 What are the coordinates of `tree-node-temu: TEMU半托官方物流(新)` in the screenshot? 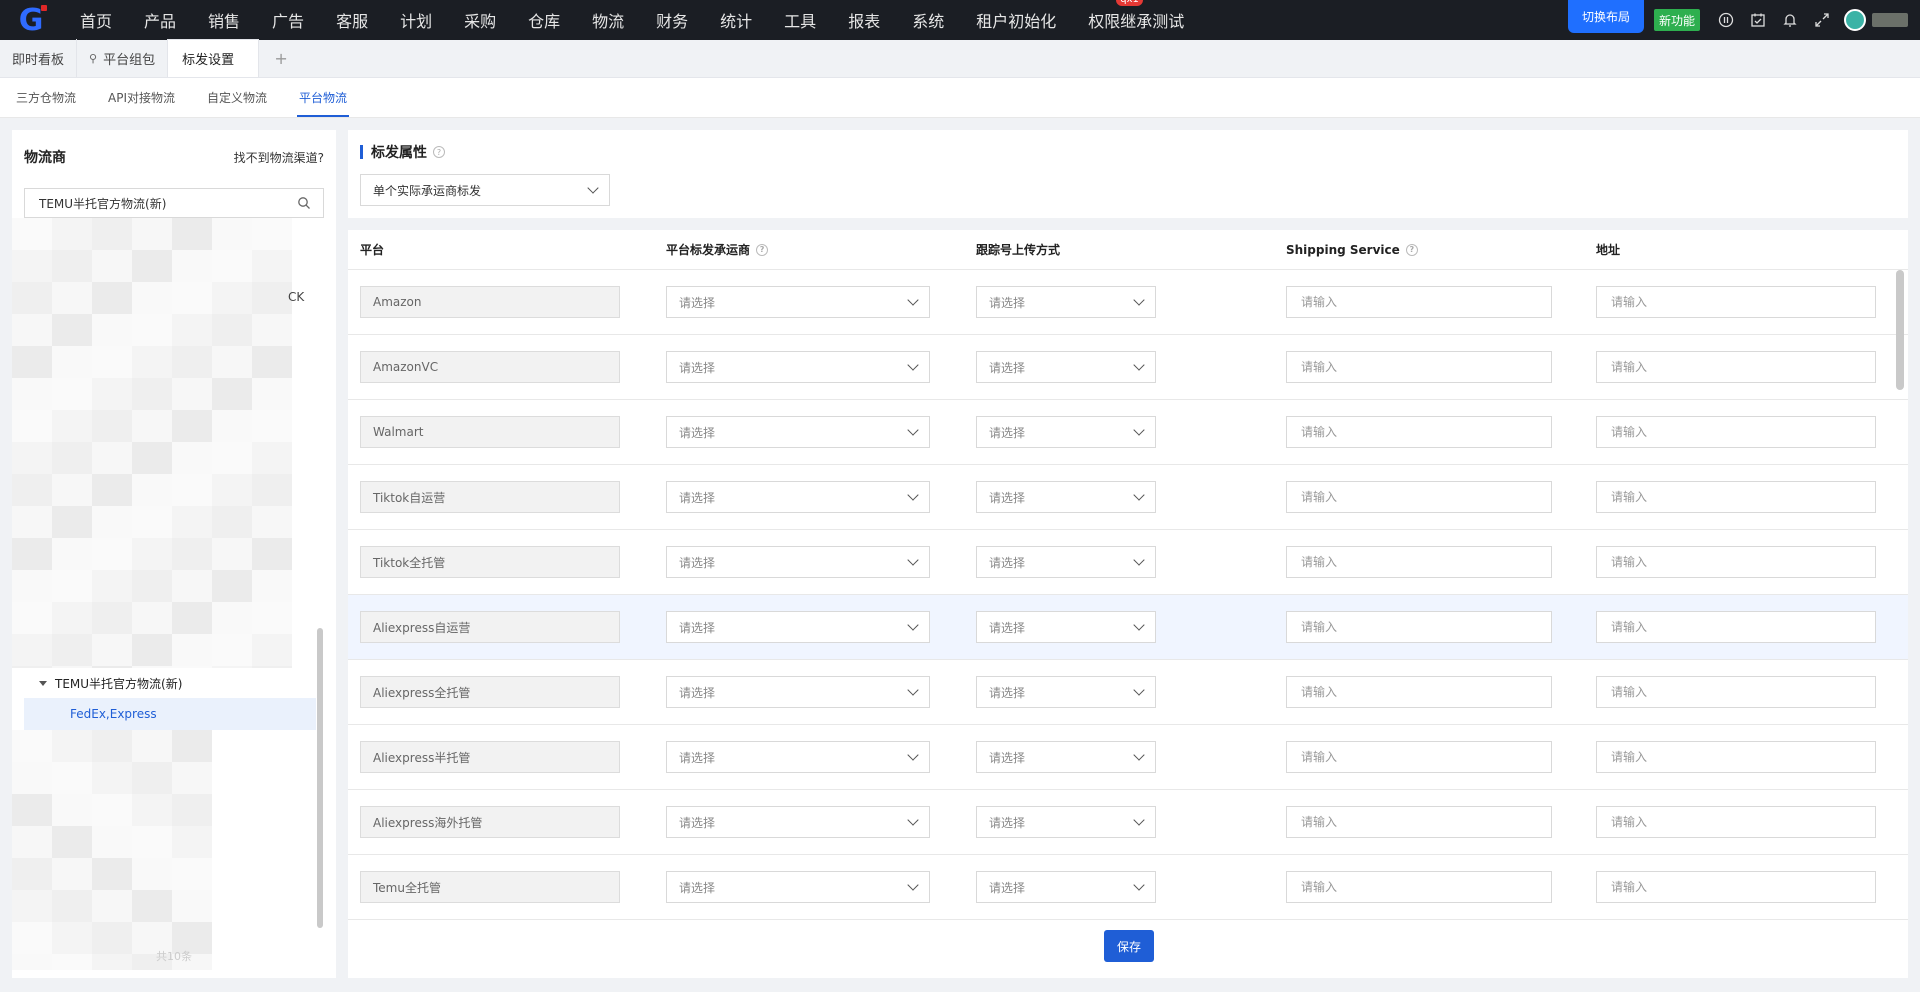 It's located at (170, 683).